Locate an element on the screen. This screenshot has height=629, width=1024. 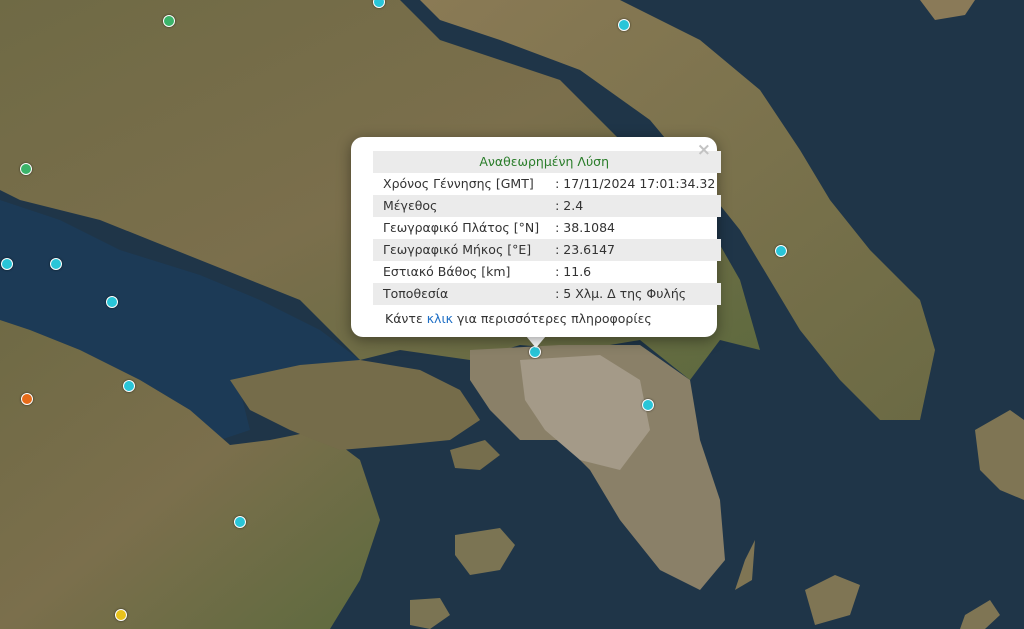
info-label: Χρόνος Γέννησης [GMT] is located at coordinates (458, 183).